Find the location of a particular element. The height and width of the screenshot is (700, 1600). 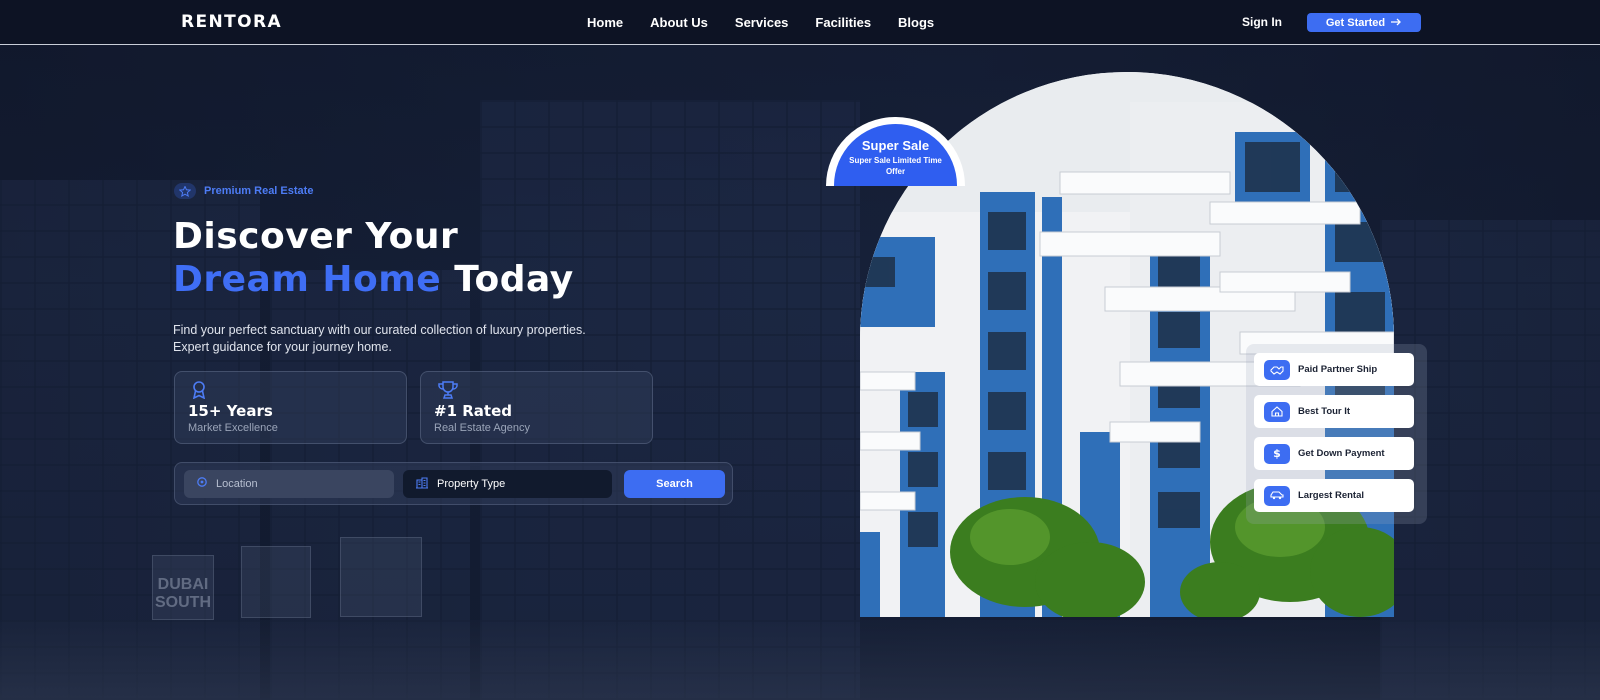

feature-item-partnership: Paid Partner Ship is located at coordinates (1334, 369).